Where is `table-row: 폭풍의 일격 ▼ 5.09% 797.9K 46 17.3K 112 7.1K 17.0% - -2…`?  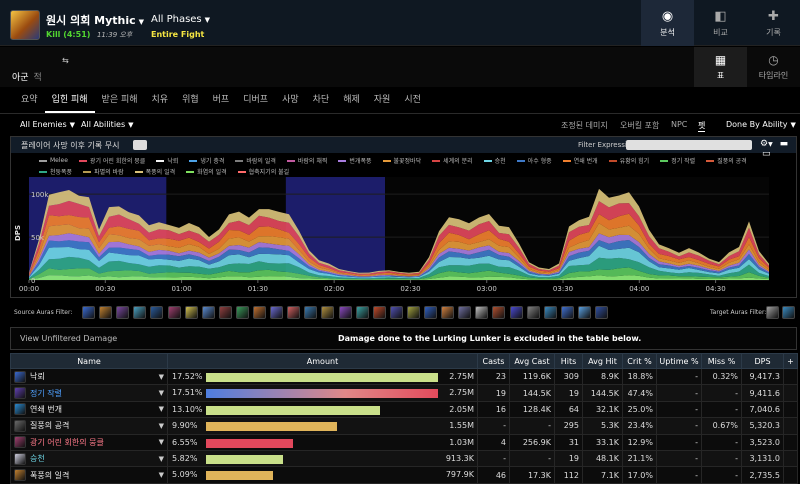
table-row: 폭풍의 일격 ▼ 5.09% 797.9K 46 17.3K 112 7.1K 17.0% - -2… is located at coordinates (404, 475).